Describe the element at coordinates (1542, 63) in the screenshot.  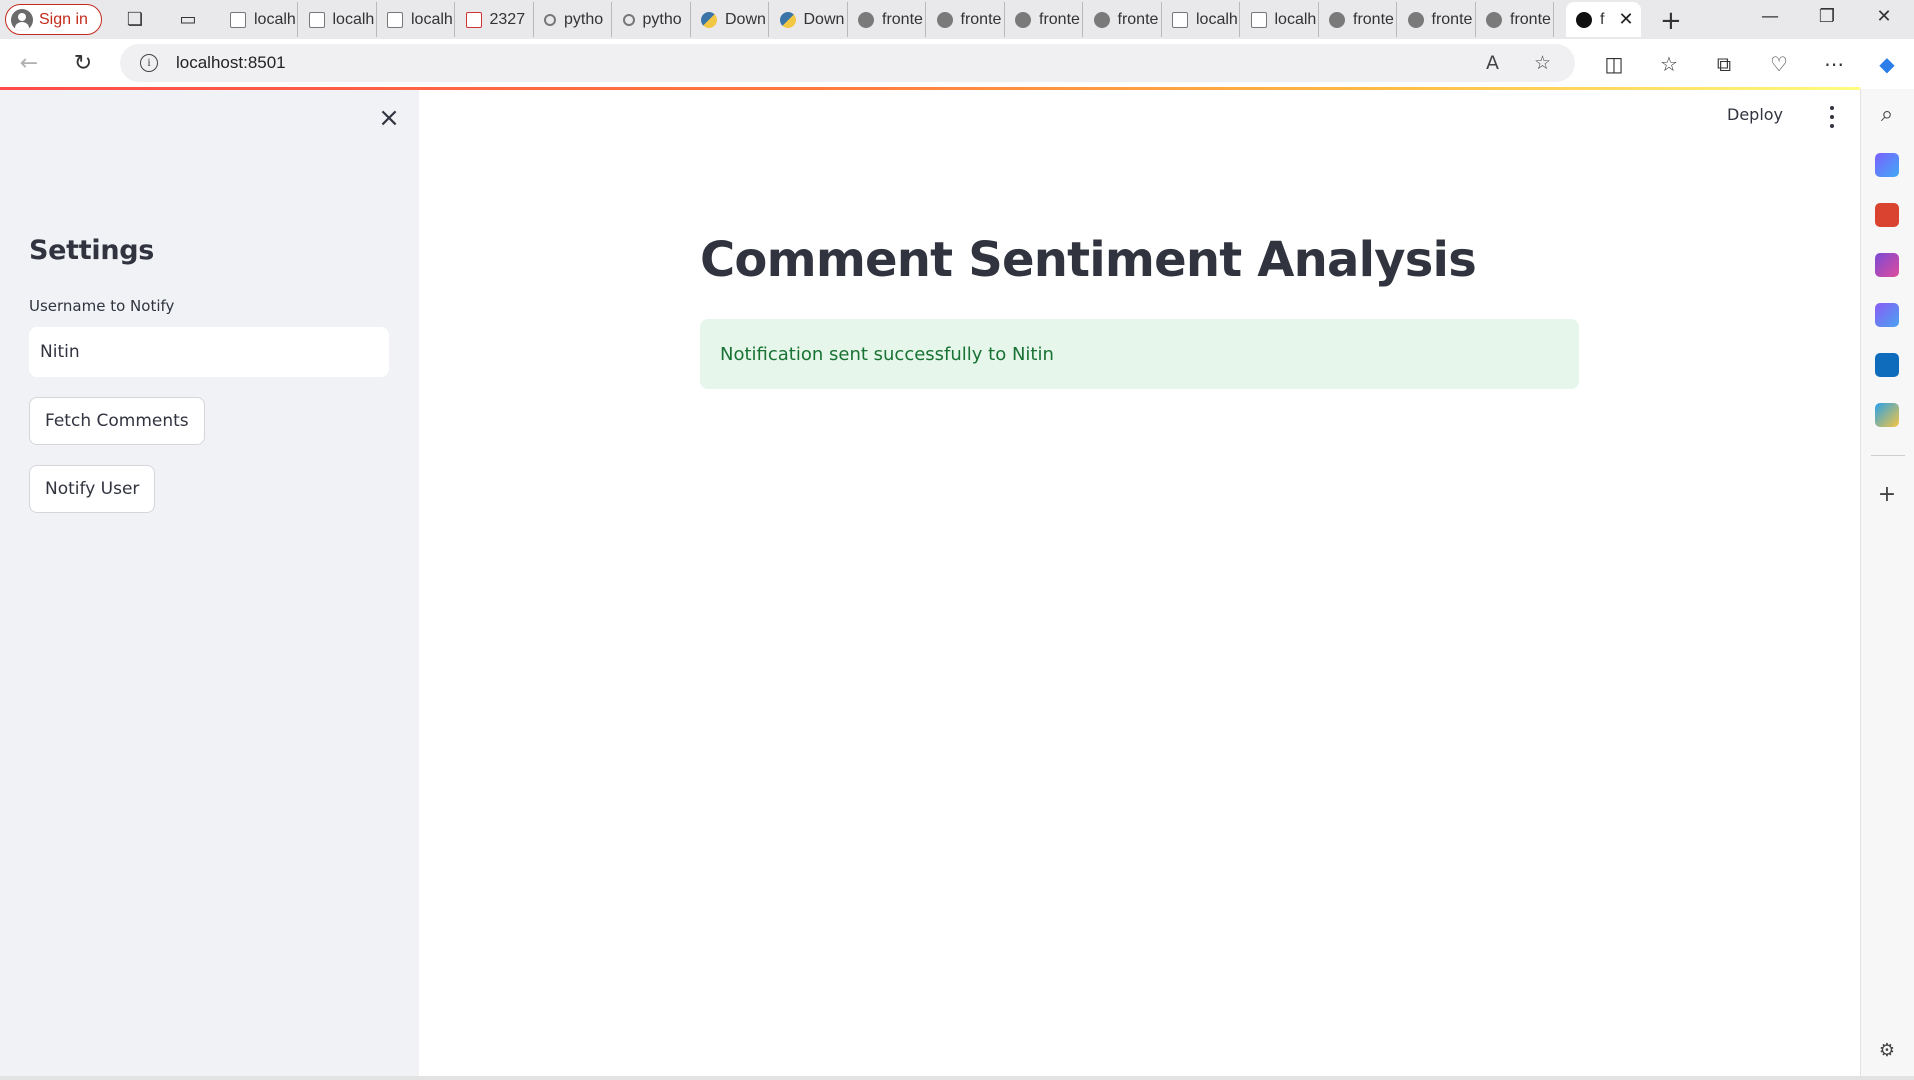
I see `favorite-star-icon: ☆` at that location.